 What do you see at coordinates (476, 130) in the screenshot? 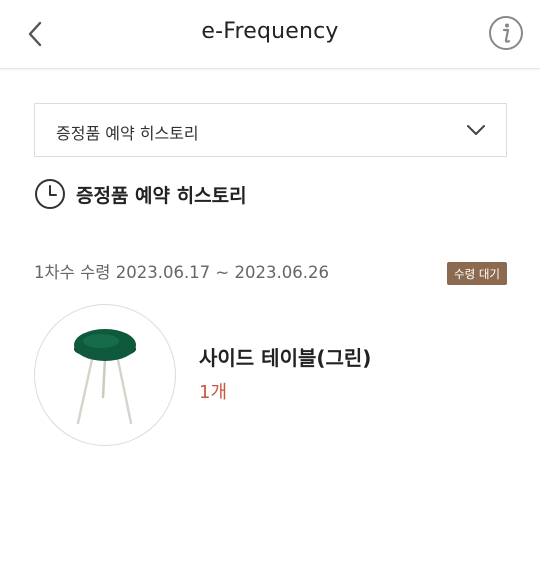
I see `chevron-down-icon` at bounding box center [476, 130].